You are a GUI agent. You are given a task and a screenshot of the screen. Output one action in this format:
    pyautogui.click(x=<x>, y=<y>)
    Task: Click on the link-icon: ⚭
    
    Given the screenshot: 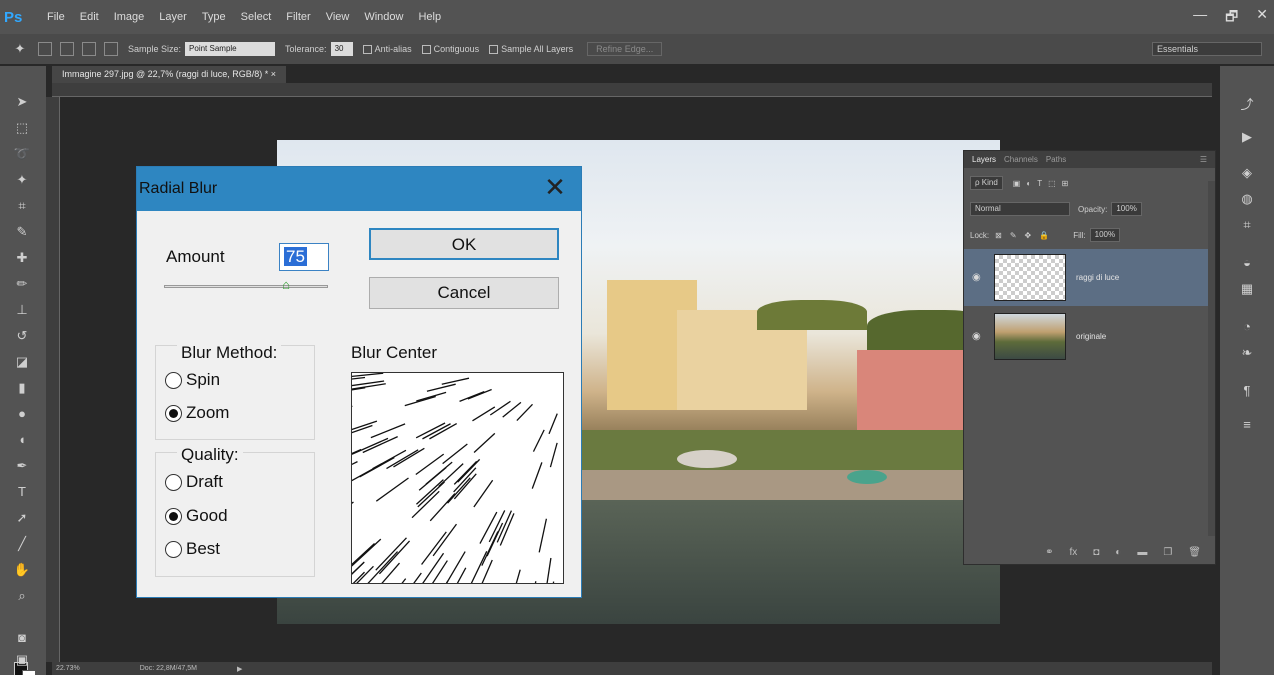 What is the action you would take?
    pyautogui.click(x=1049, y=552)
    